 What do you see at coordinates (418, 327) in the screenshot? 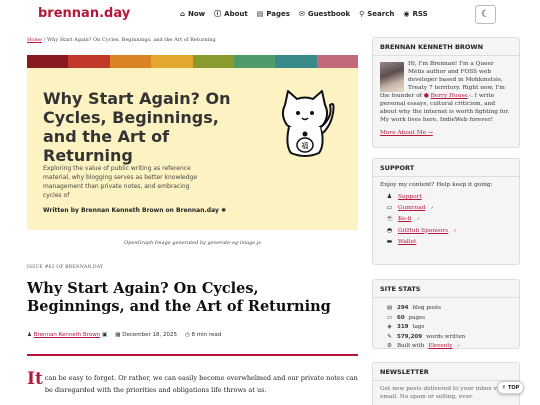
I see `stat-label: tags` at bounding box center [418, 327].